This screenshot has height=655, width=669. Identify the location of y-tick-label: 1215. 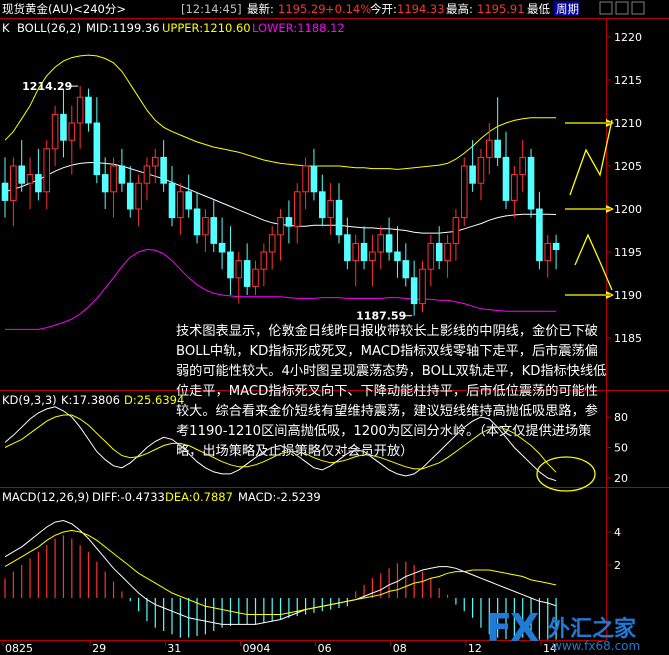
(628, 80).